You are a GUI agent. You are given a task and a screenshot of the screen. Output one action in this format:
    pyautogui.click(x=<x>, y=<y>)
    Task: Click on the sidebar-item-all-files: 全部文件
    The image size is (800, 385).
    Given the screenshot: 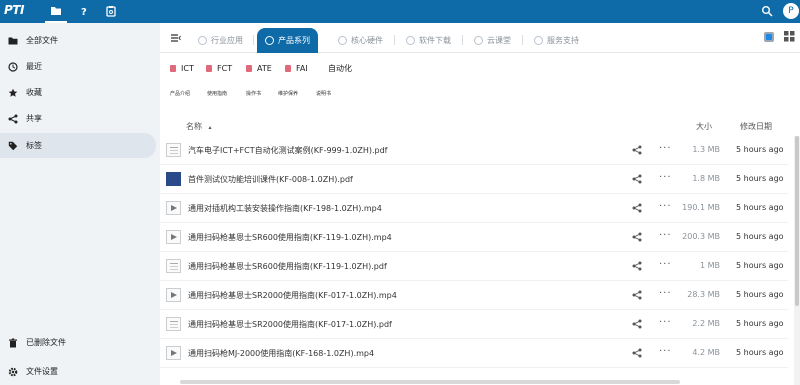 What is the action you would take?
    pyautogui.click(x=78, y=40)
    